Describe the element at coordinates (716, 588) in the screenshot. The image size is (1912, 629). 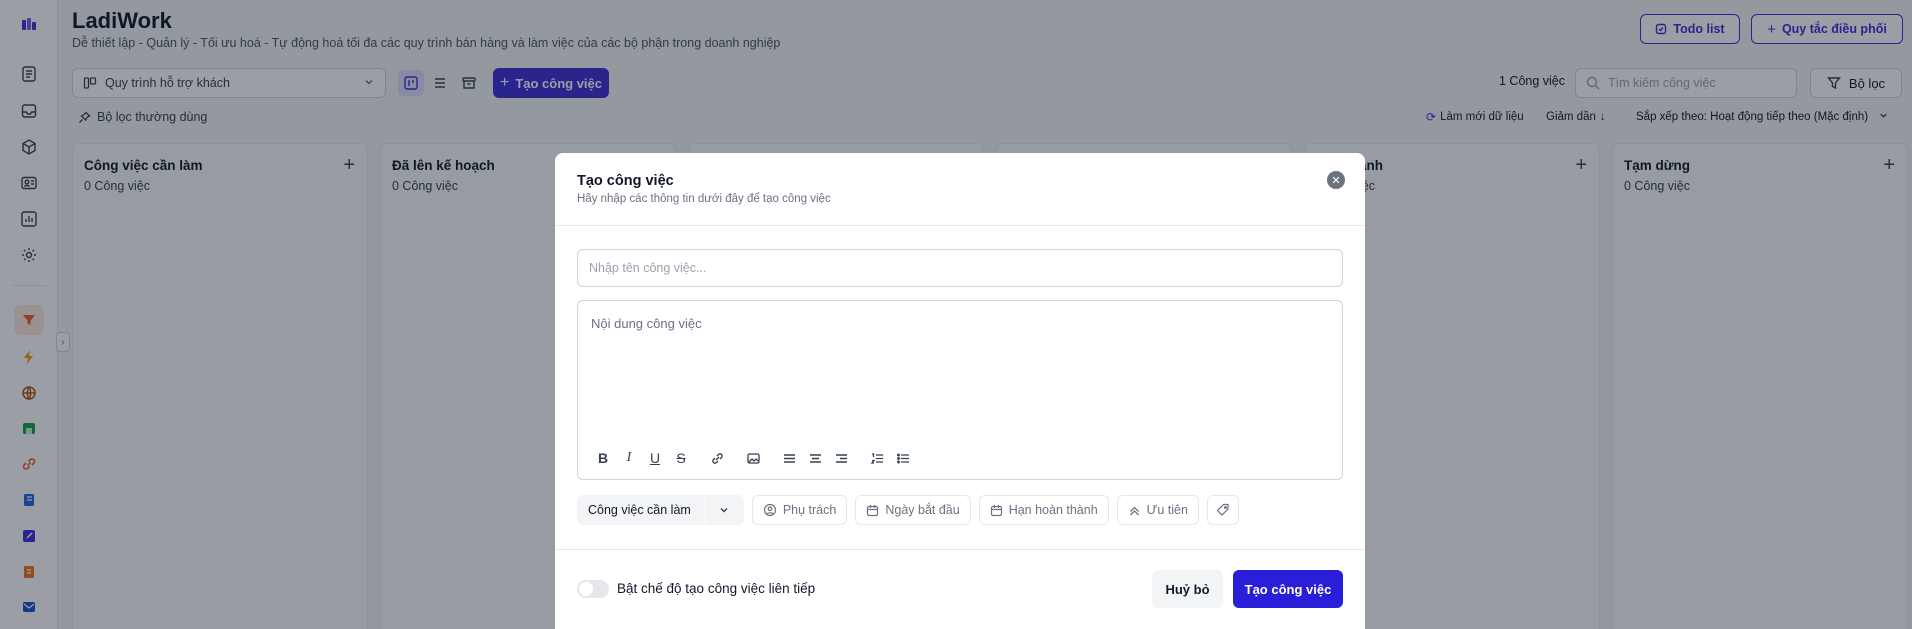
I see `continuous-create-label: Bật chế độ tạo công việc liên tiếp` at that location.